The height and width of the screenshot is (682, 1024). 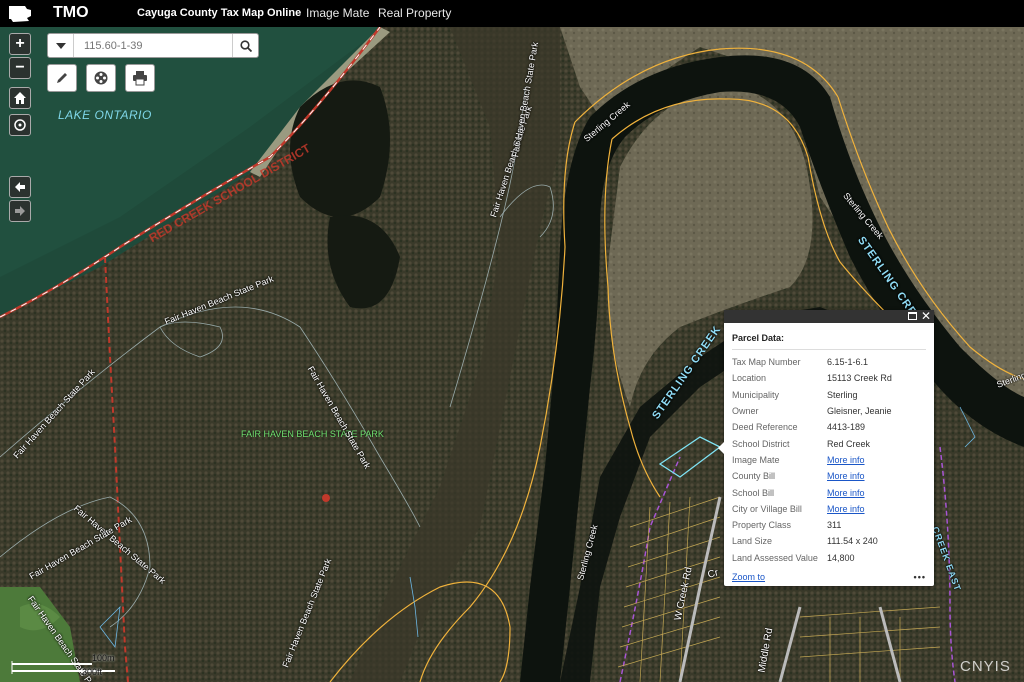 I want to click on scale-label-ft: 300ft, so click(x=92, y=672).